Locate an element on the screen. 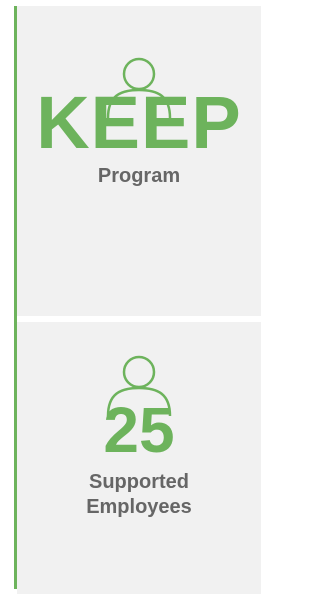 This screenshot has width=320, height=594. stat-value: 25 is located at coordinates (139, 430).